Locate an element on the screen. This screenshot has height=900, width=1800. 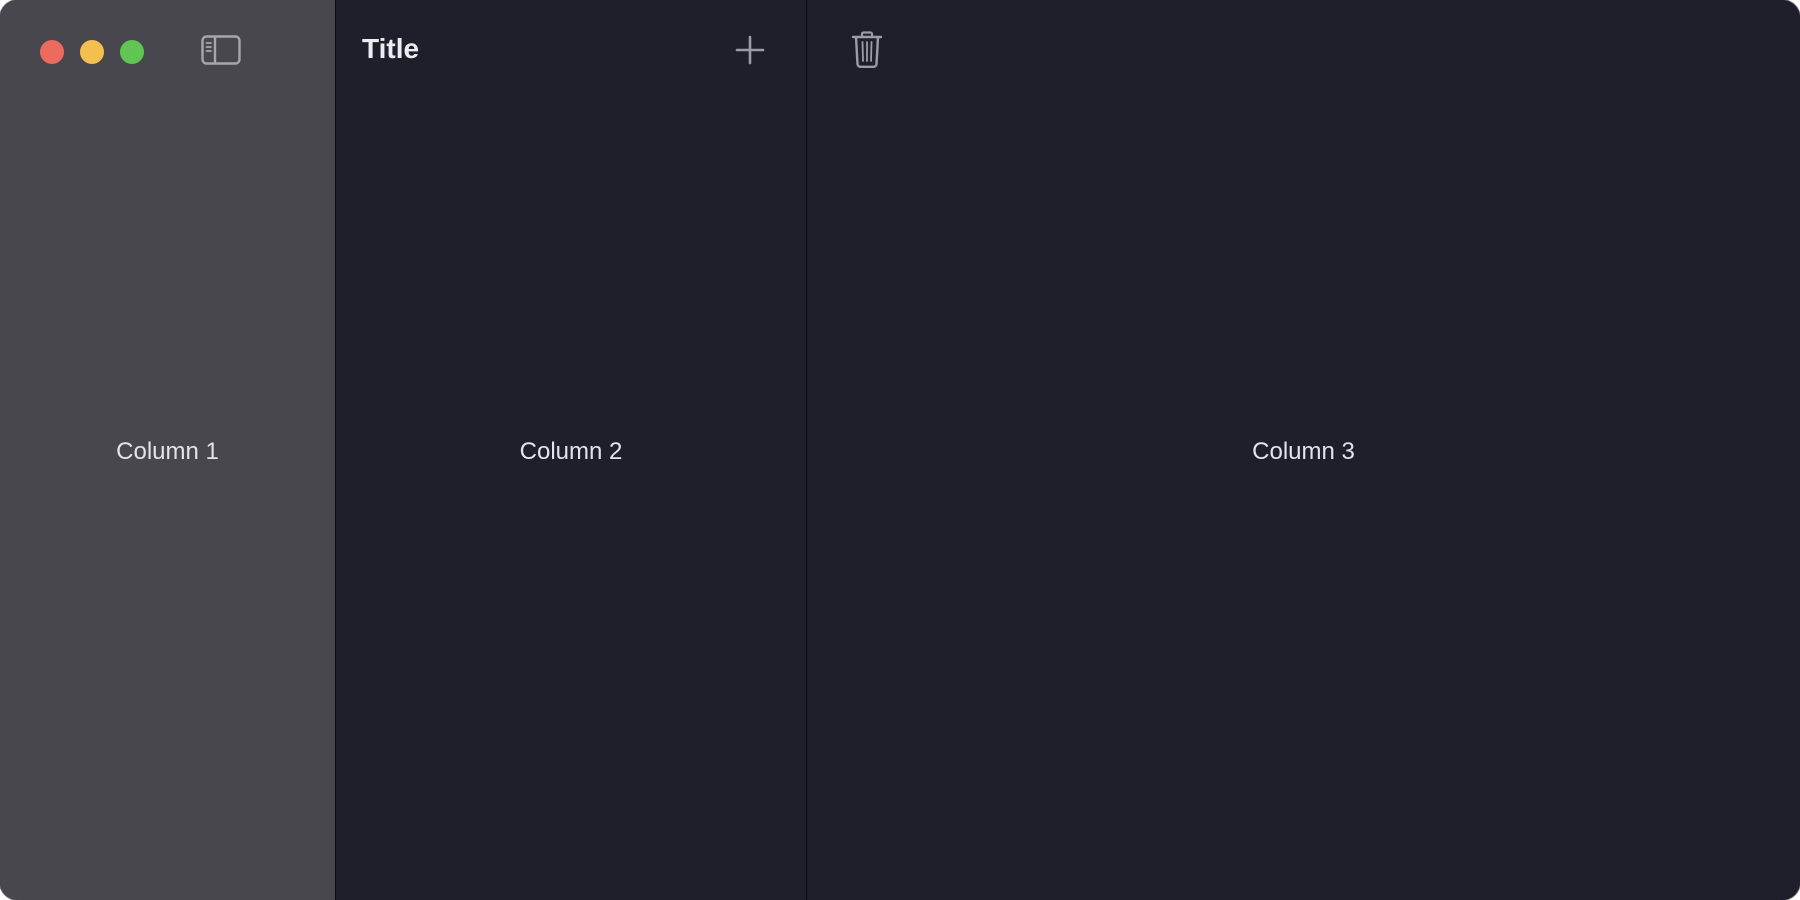
content-title: Title is located at coordinates (391, 48).